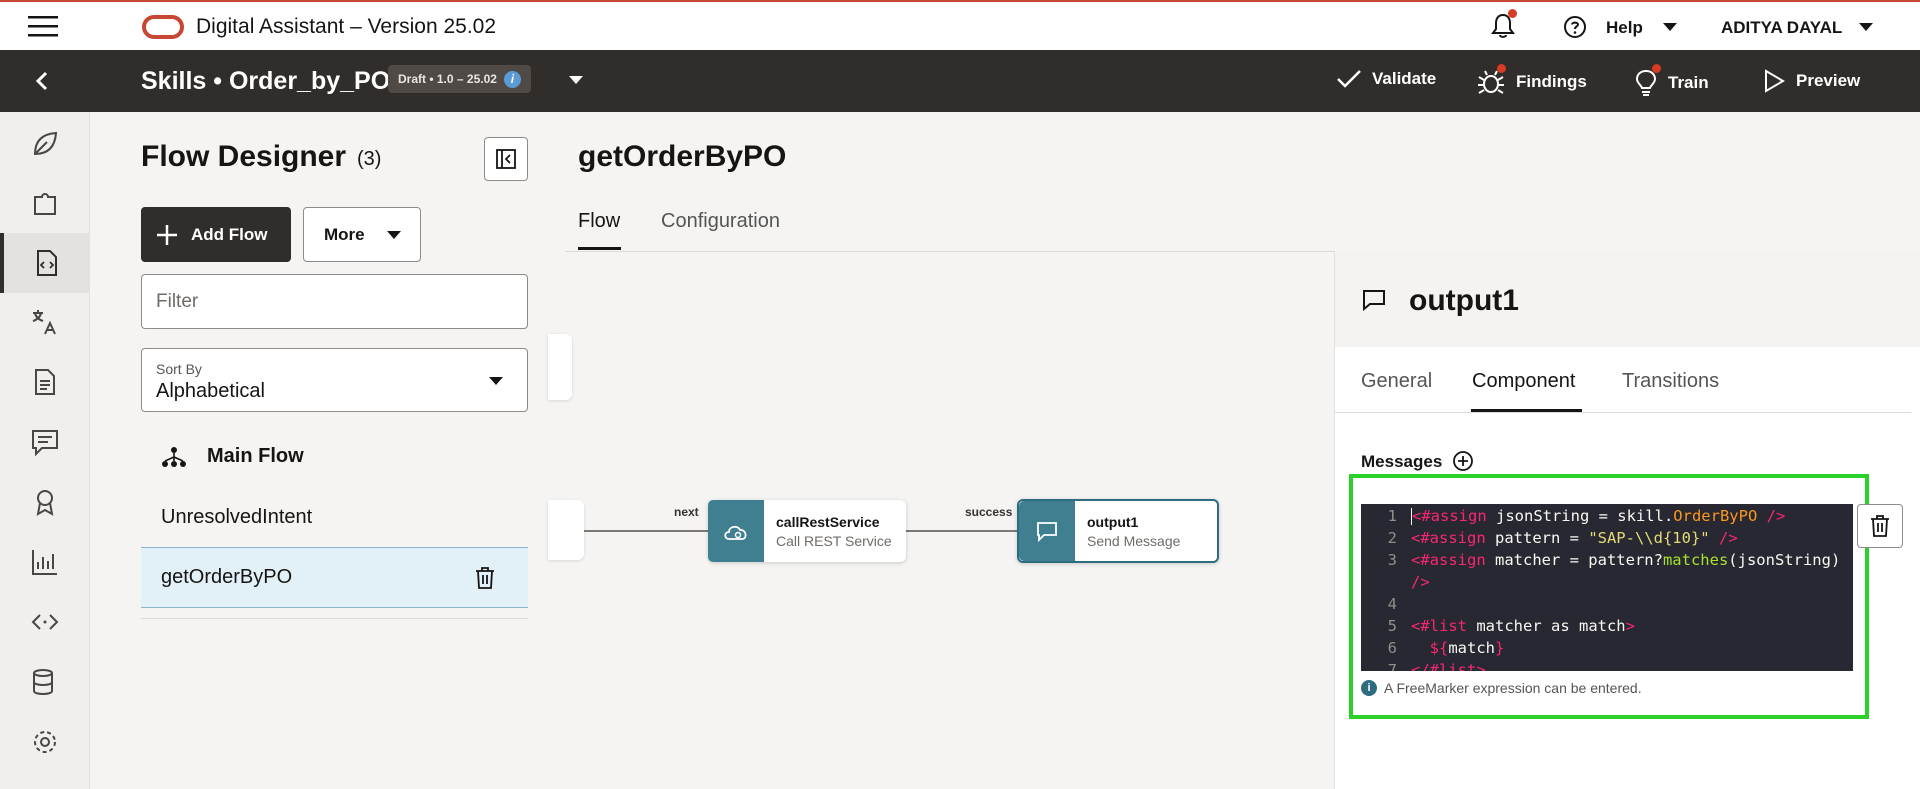 The width and height of the screenshot is (1920, 789). I want to click on code-line: 5 <#list matcher as match>, so click(1511, 626).